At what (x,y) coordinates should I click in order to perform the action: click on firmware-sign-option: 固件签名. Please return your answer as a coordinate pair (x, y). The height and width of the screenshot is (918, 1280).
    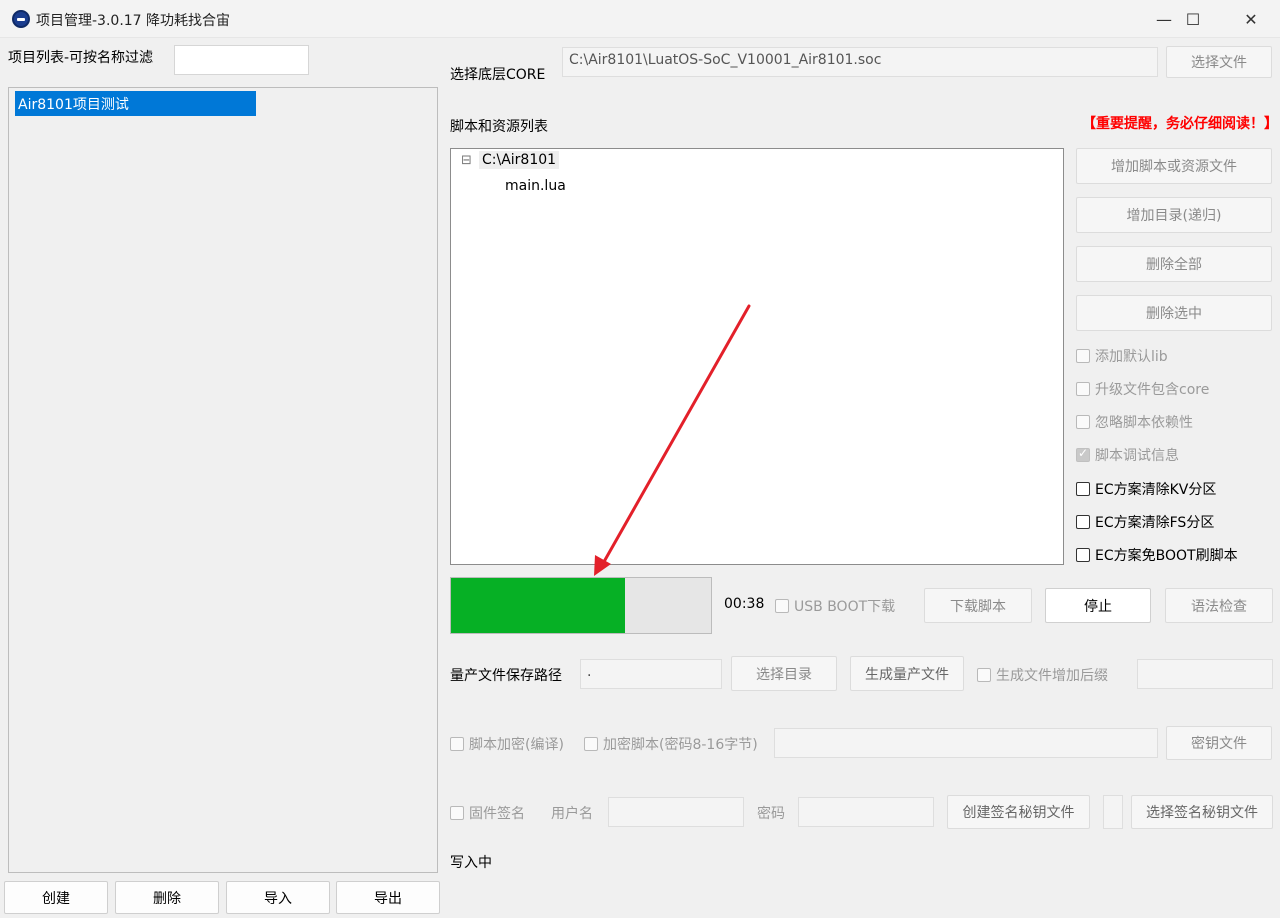
    Looking at the image, I should click on (487, 813).